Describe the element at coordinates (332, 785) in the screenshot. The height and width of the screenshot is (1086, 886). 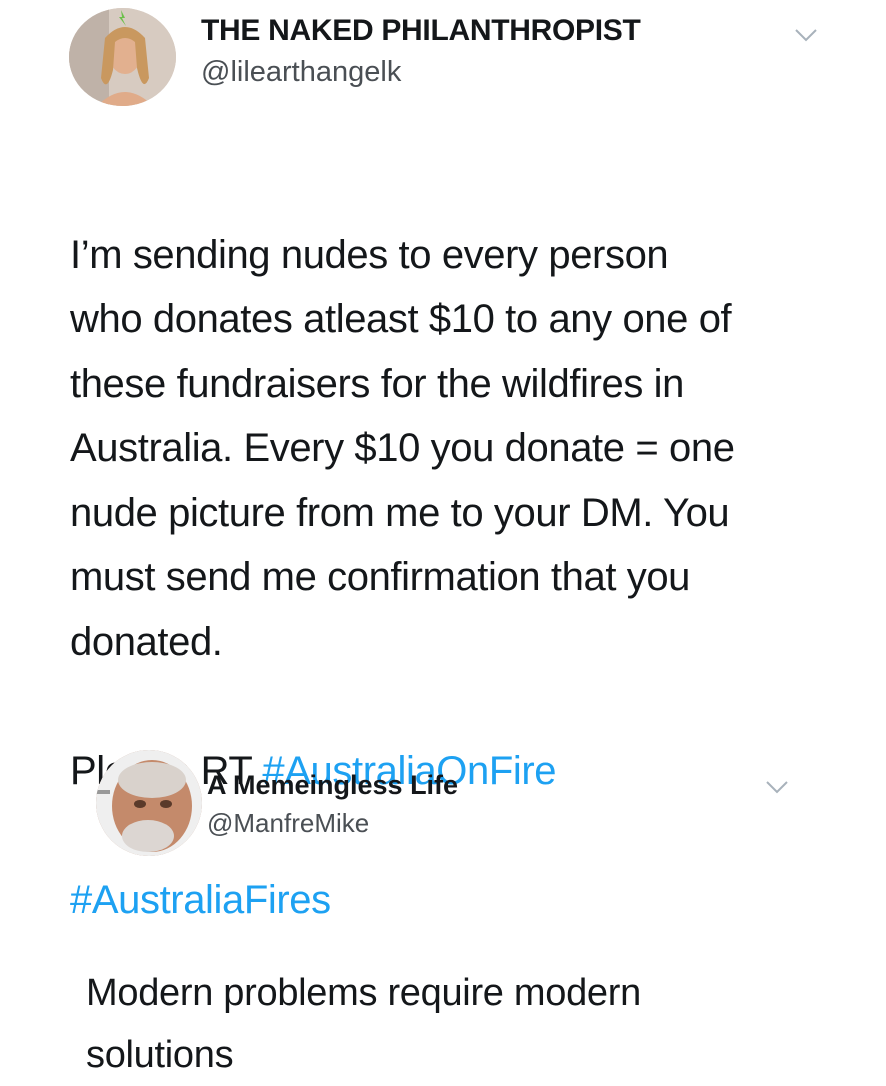
I see `display-name: A Memeingless Life` at that location.